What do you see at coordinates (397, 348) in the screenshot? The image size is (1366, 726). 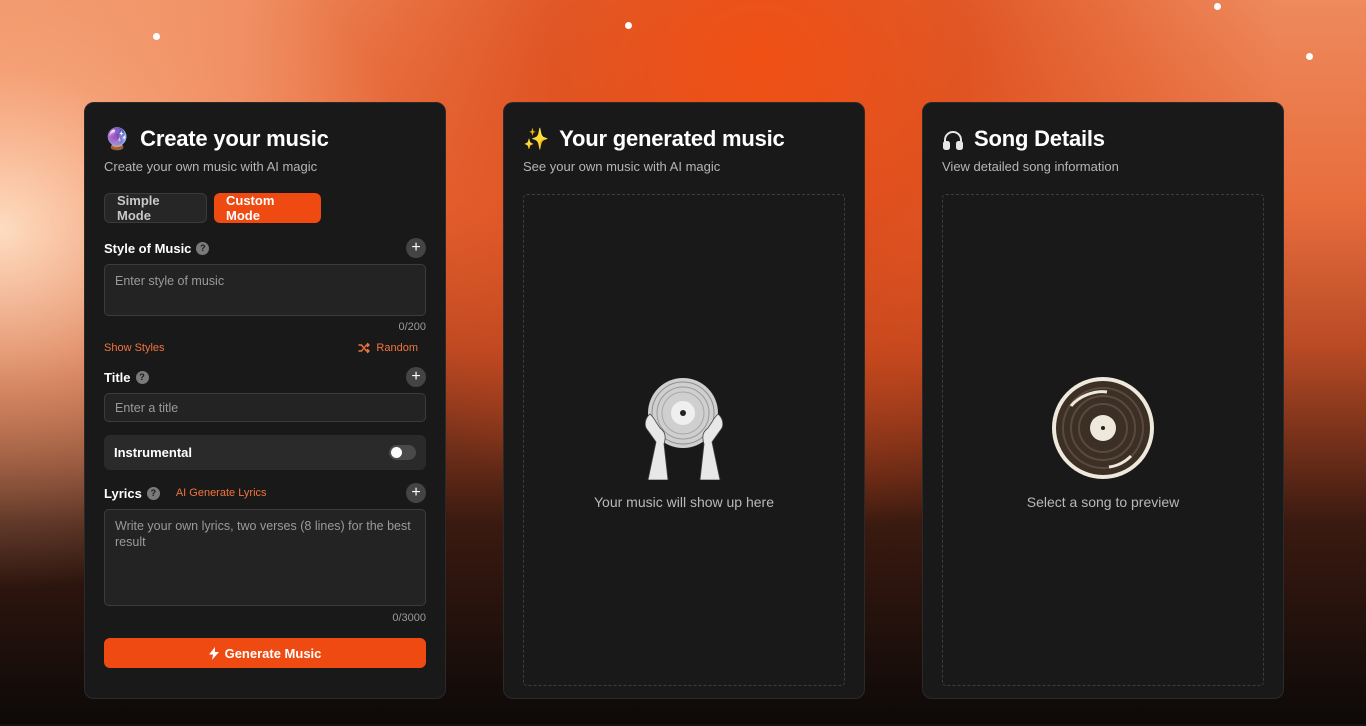 I see `random-label: Random` at bounding box center [397, 348].